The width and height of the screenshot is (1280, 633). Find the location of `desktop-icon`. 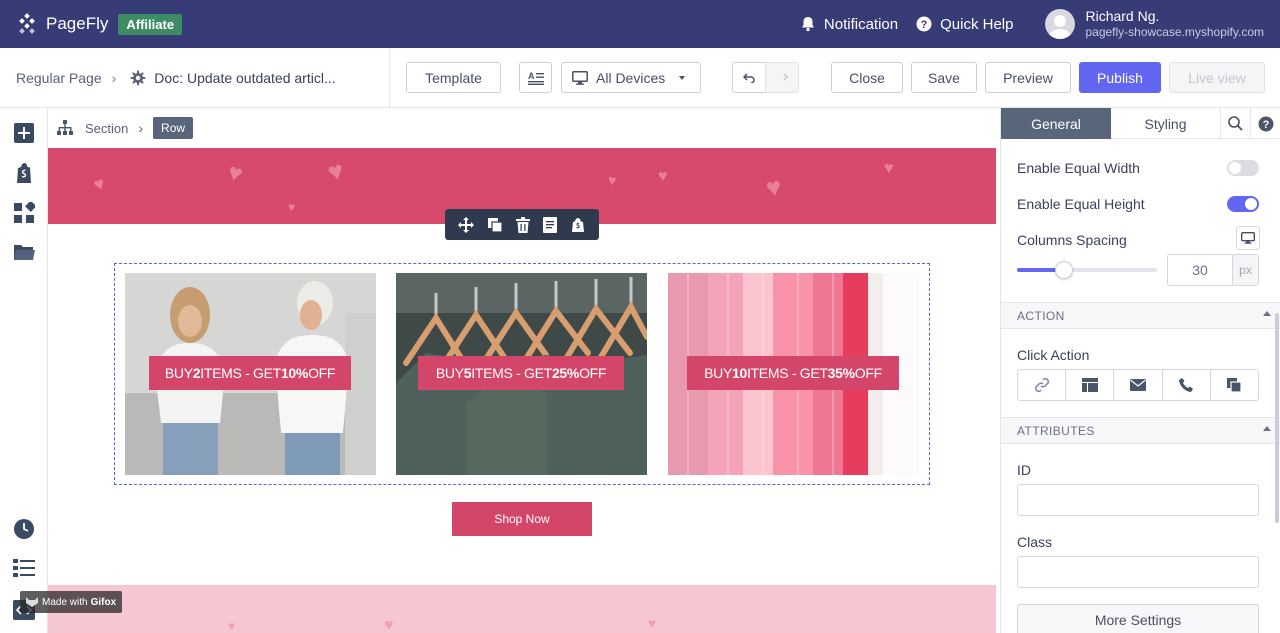

desktop-icon is located at coordinates (580, 77).